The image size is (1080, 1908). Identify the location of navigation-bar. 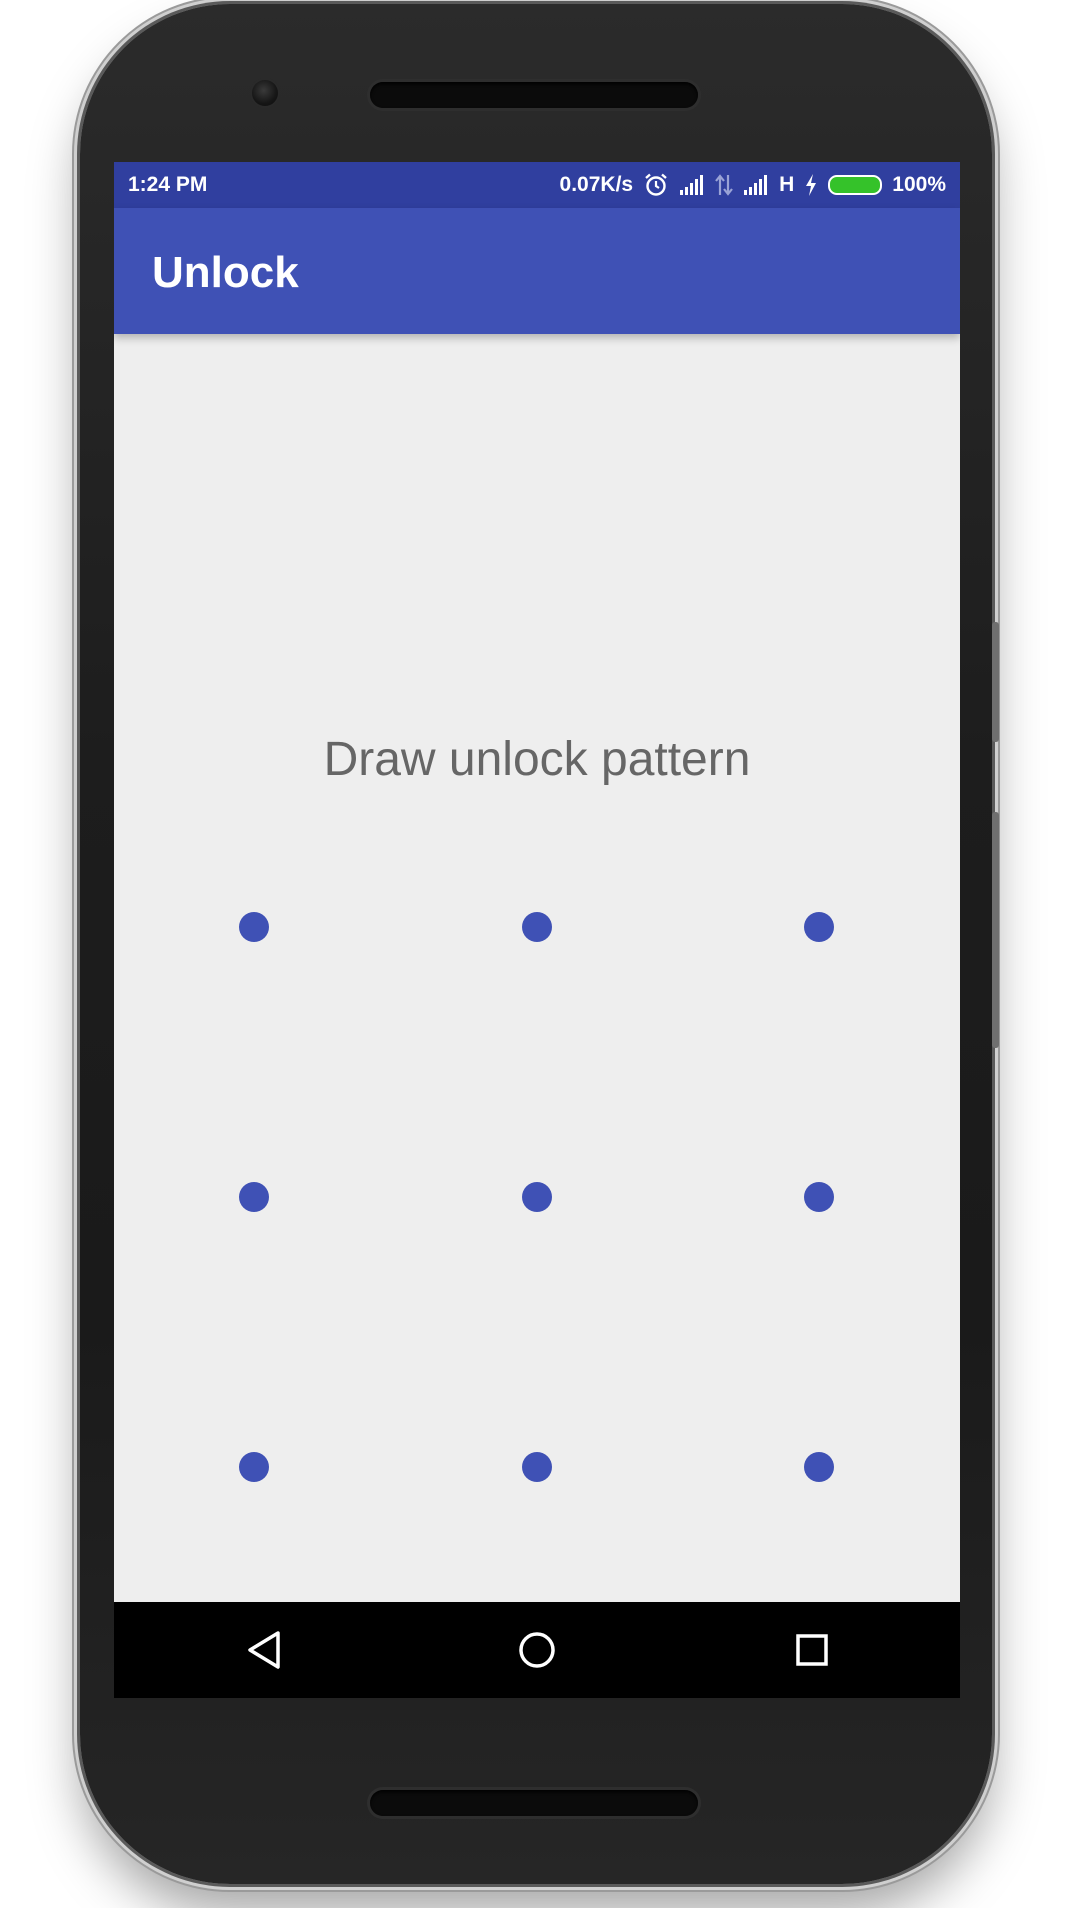
(537, 1650).